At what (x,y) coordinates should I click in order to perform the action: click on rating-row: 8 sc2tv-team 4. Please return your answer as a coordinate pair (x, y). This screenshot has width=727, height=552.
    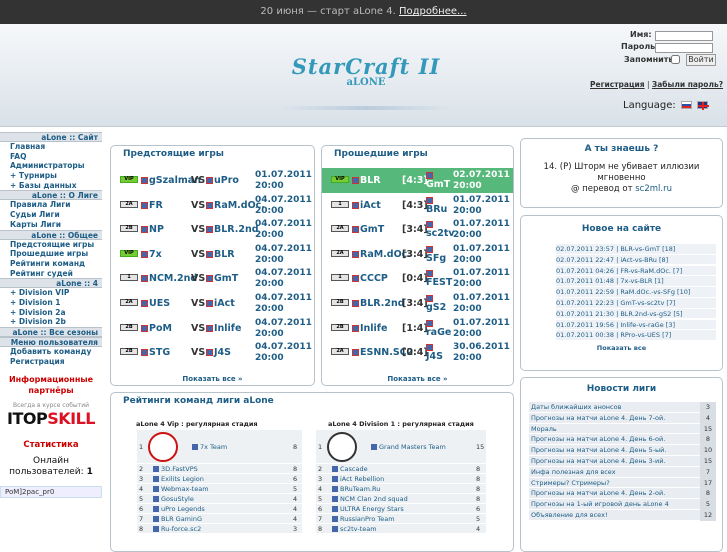
    Looking at the image, I should click on (401, 529).